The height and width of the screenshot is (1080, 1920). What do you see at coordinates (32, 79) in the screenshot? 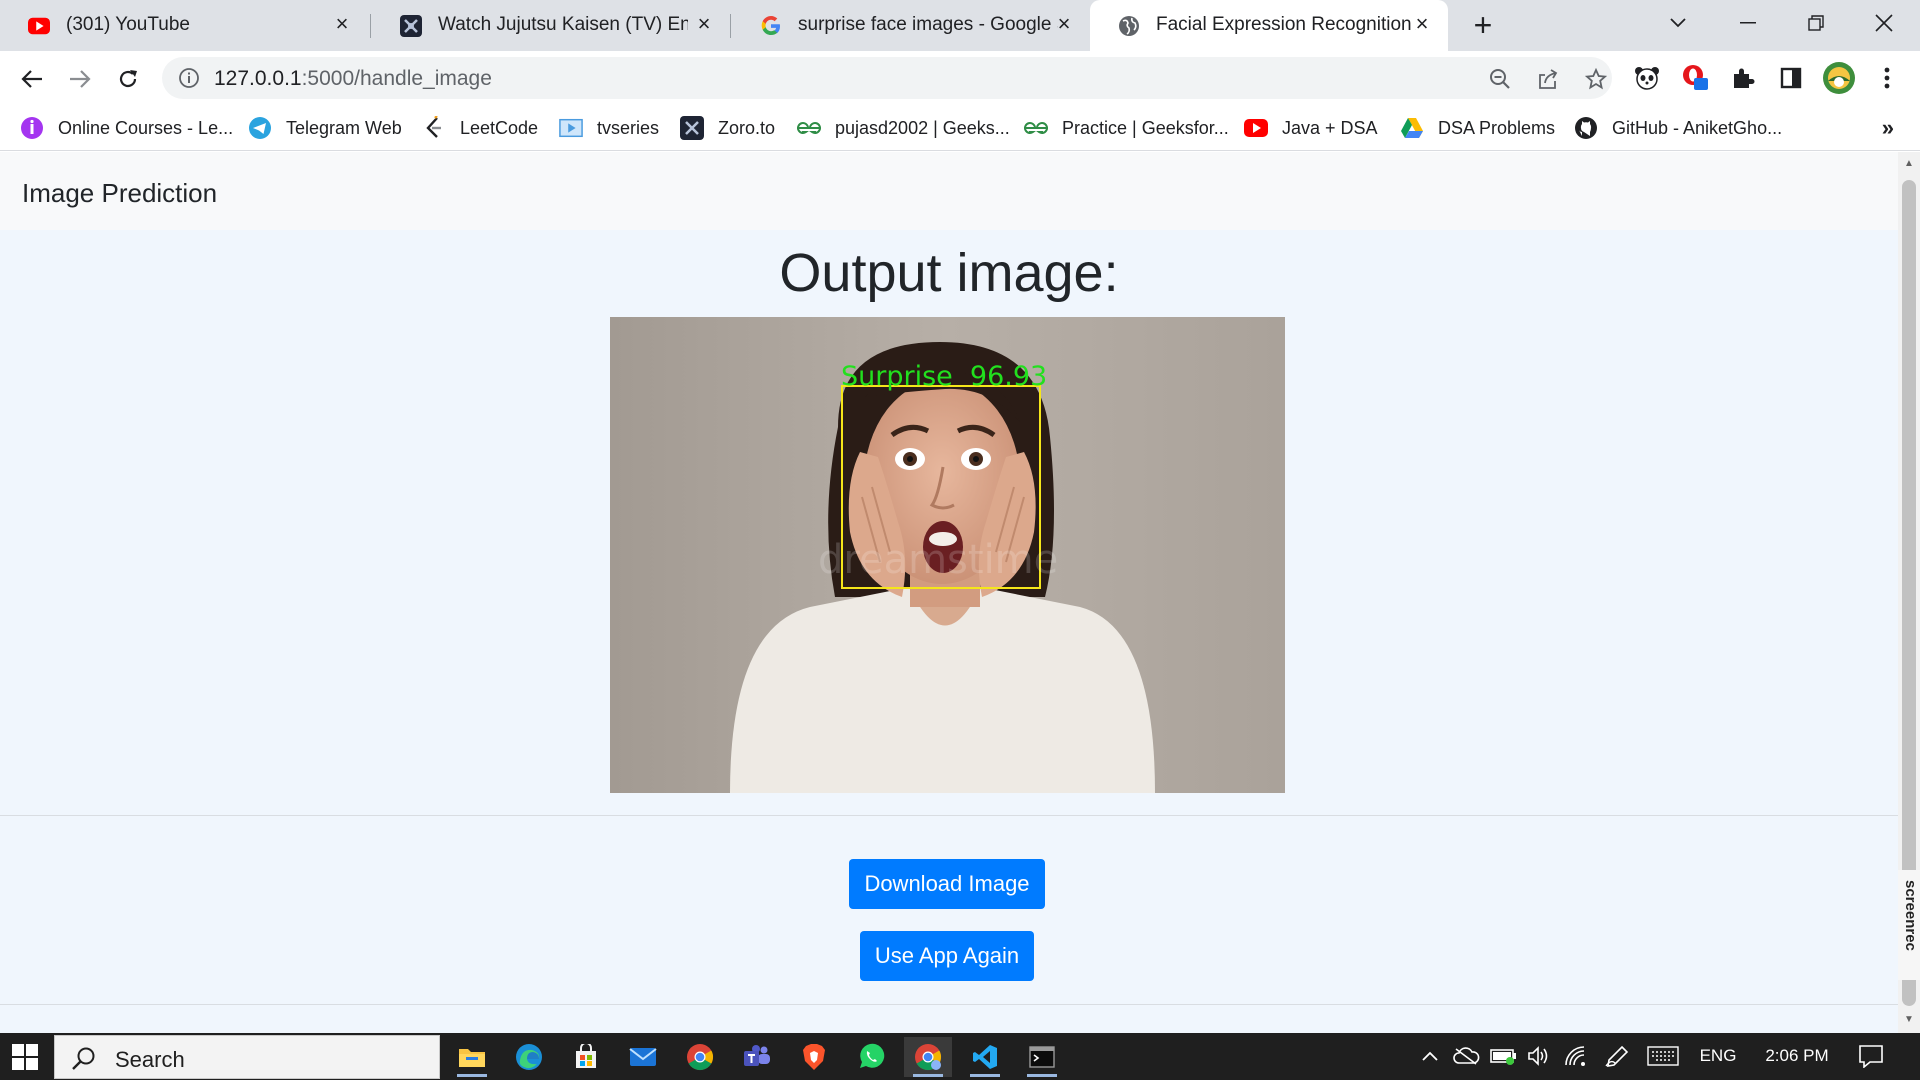
I see `back-button` at bounding box center [32, 79].